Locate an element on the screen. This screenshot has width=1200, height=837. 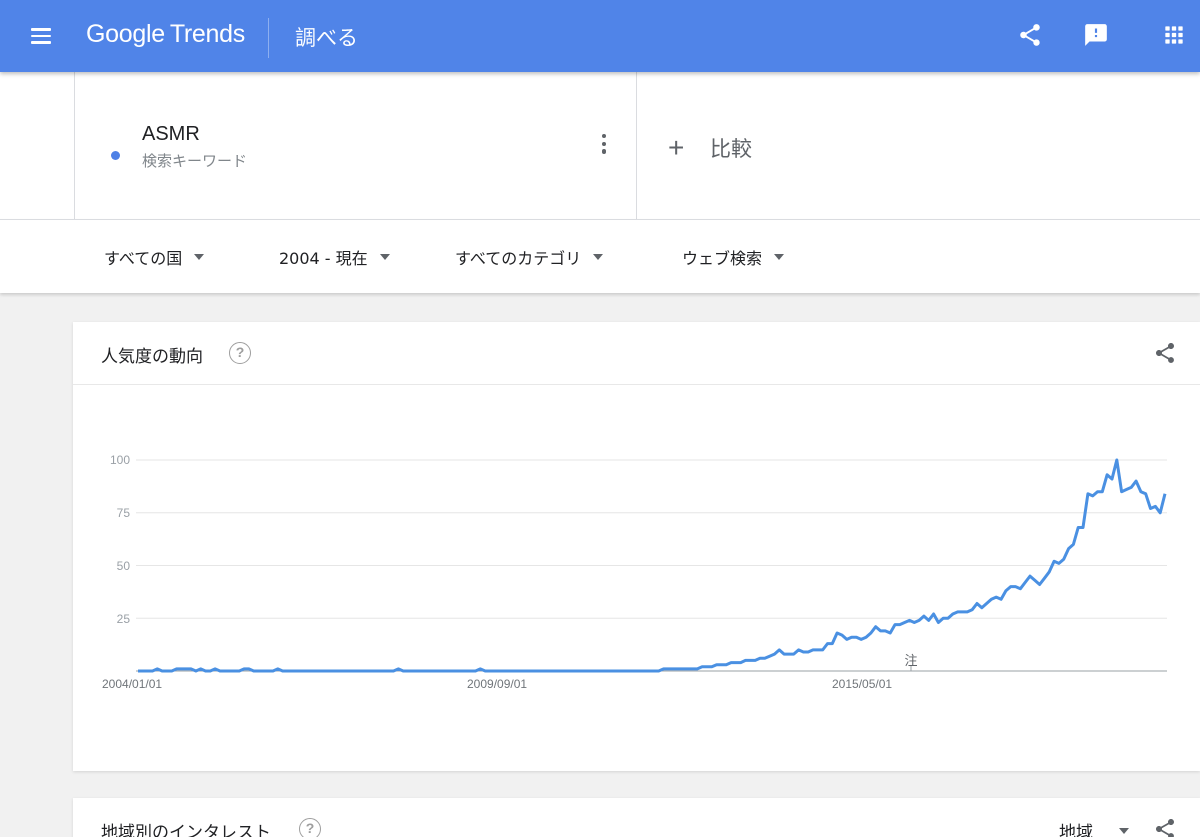
time-range-filter: 2004 - 現在 is located at coordinates (334, 257).